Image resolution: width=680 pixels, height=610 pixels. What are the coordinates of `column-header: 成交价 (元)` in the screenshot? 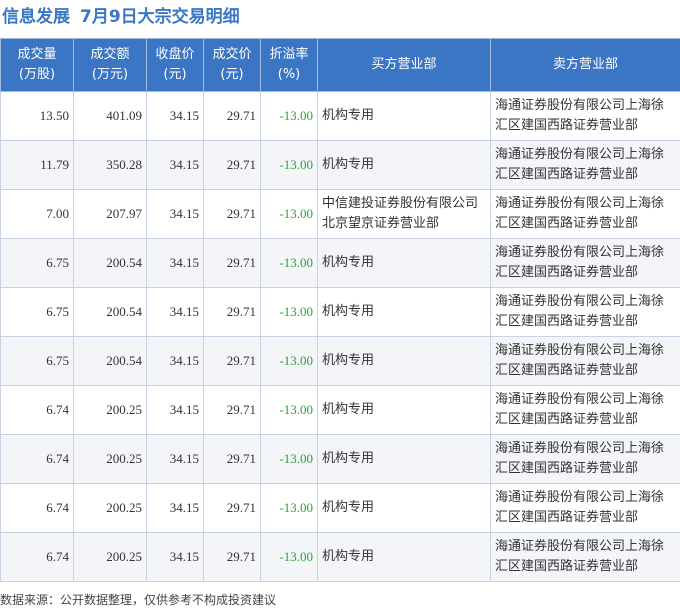 It's located at (232, 65).